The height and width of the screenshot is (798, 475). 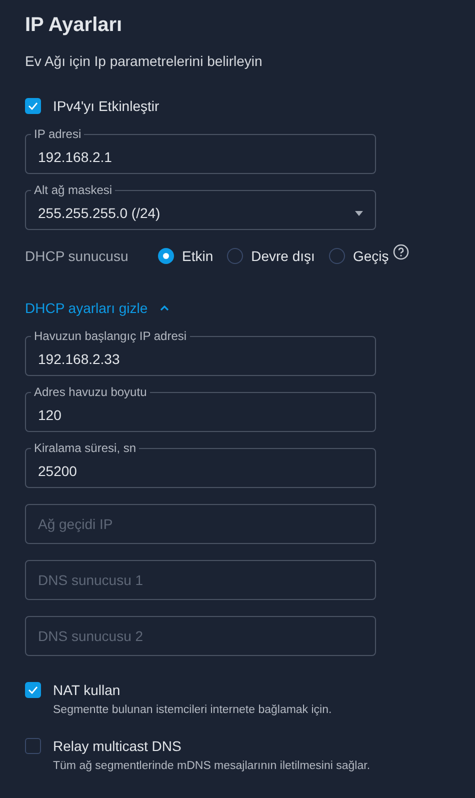 What do you see at coordinates (200, 464) in the screenshot?
I see `input-field: Kiralama süresi, sn 25200` at bounding box center [200, 464].